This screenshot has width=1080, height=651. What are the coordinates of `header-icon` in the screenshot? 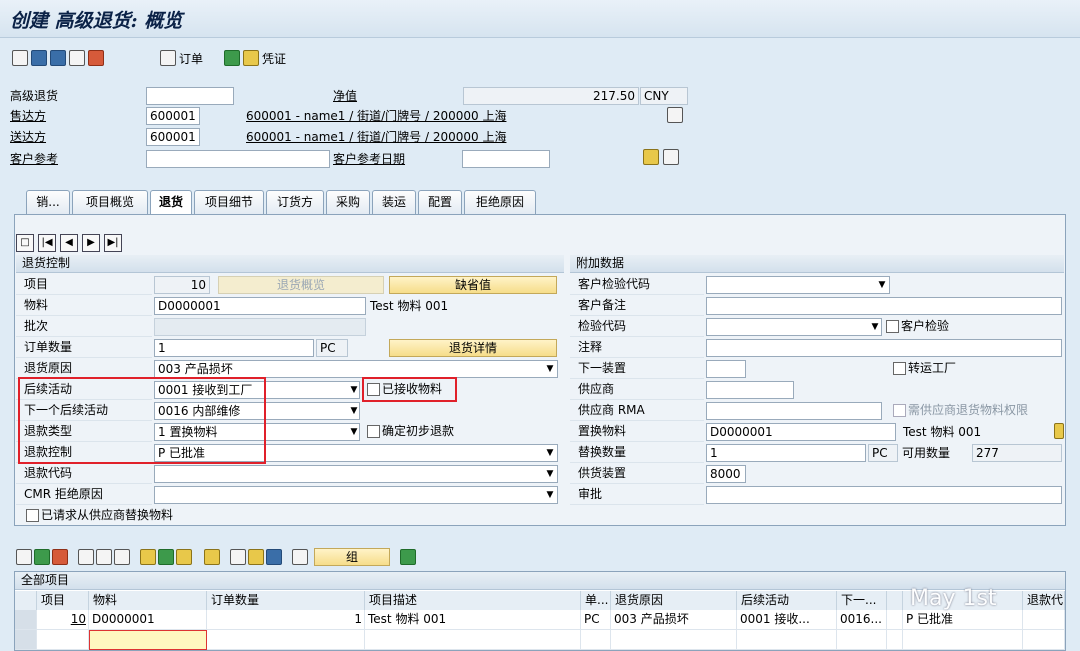 It's located at (39, 58).